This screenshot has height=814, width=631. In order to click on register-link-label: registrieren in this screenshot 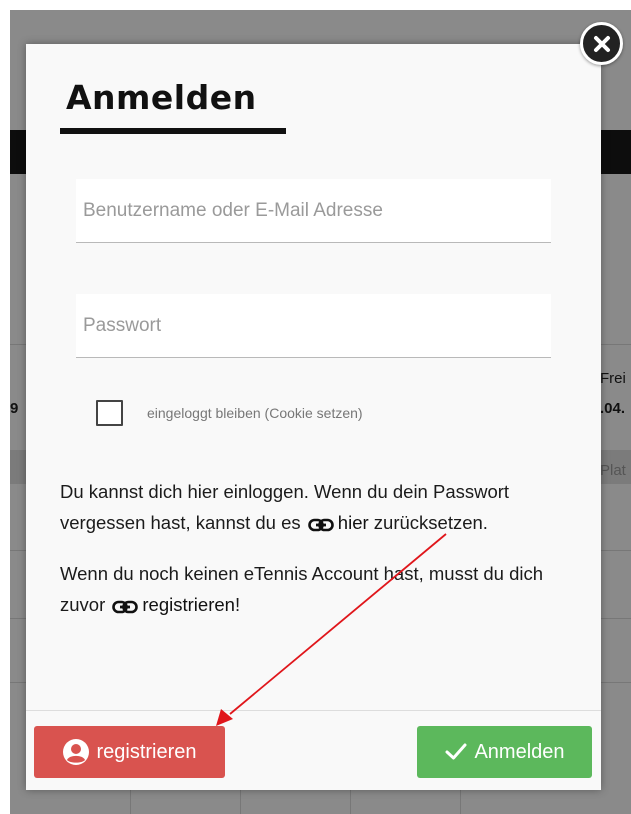, I will do `click(188, 604)`.